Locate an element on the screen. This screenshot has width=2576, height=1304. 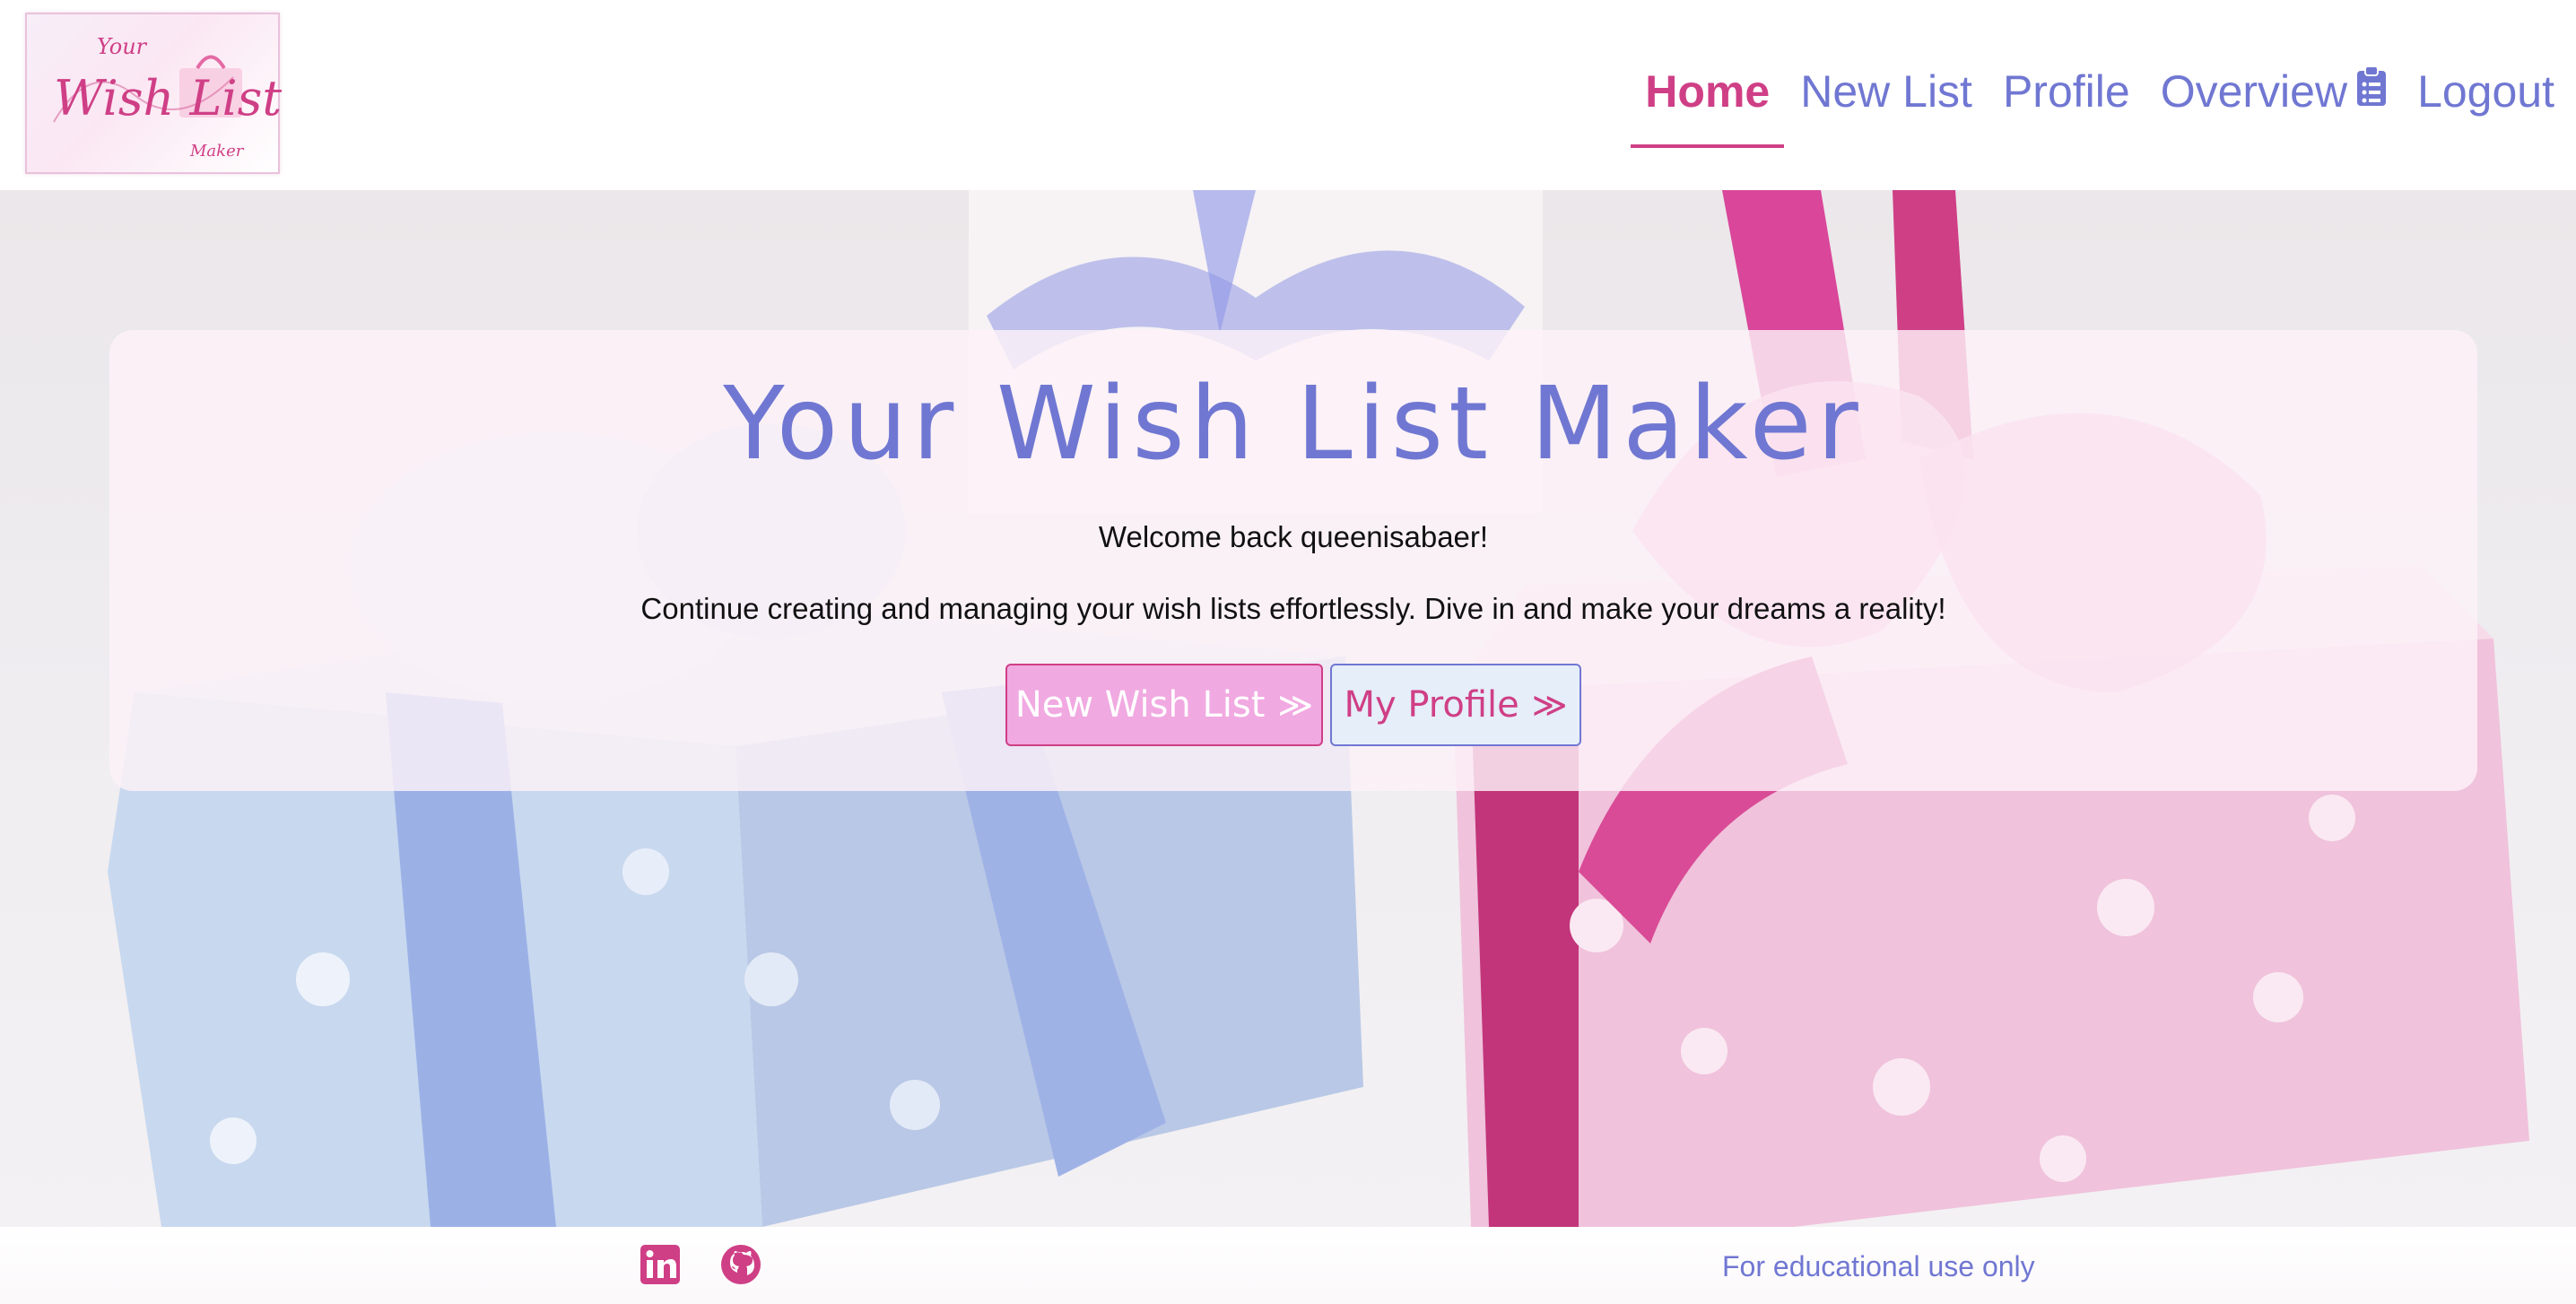
page-title: Your Wish List Maker is located at coordinates (1293, 424).